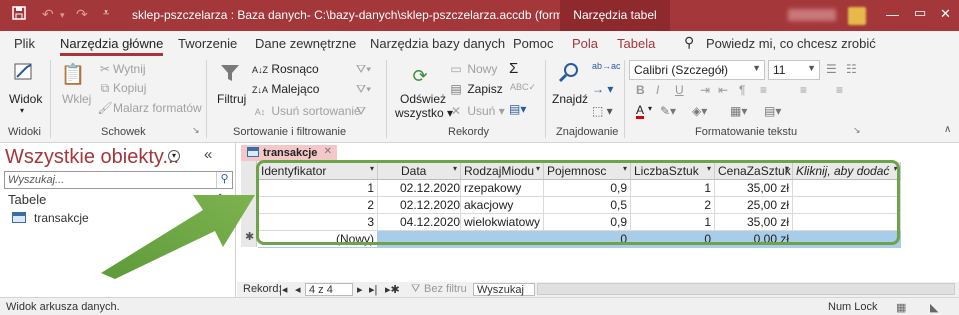 Image resolution: width=959 pixels, height=315 pixels. What do you see at coordinates (360, 289) in the screenshot?
I see `next-record-icon: ▸` at bounding box center [360, 289].